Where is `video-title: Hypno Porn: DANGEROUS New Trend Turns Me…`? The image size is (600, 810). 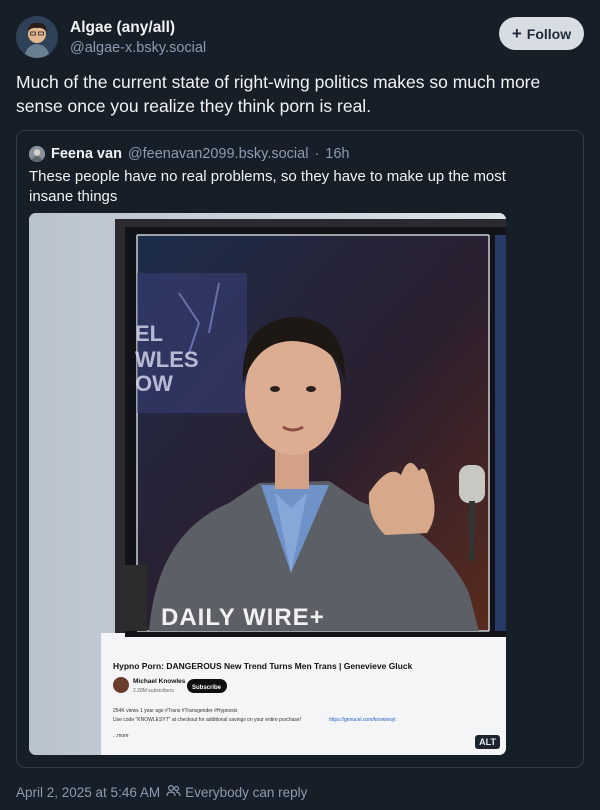
video-title: Hypno Porn: DANGEROUS New Trend Turns Me… is located at coordinates (263, 666).